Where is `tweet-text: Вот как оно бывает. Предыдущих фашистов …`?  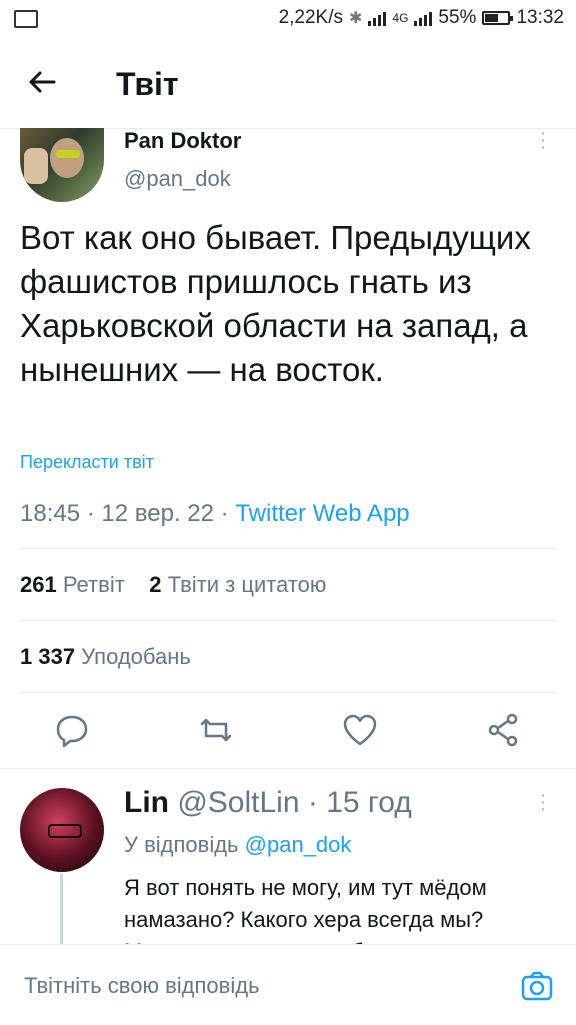 tweet-text: Вот как оно бывает. Предыдущих фашистов … is located at coordinates (275, 303).